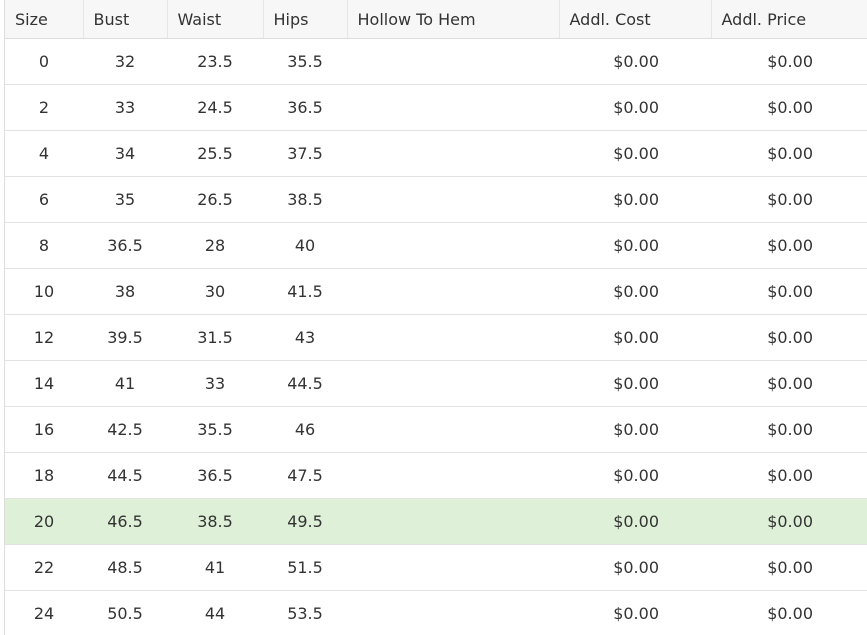 Image resolution: width=867 pixels, height=635 pixels. I want to click on cell-size: 14, so click(44, 383).